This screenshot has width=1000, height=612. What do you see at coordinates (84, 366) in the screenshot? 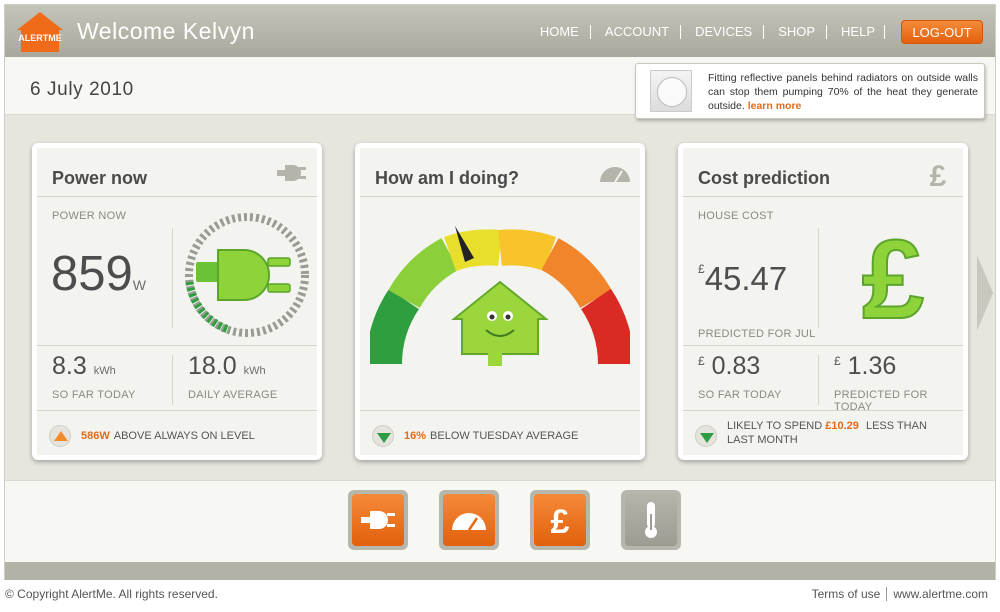
I see `so-far-kwh: 8.3 kWh` at bounding box center [84, 366].